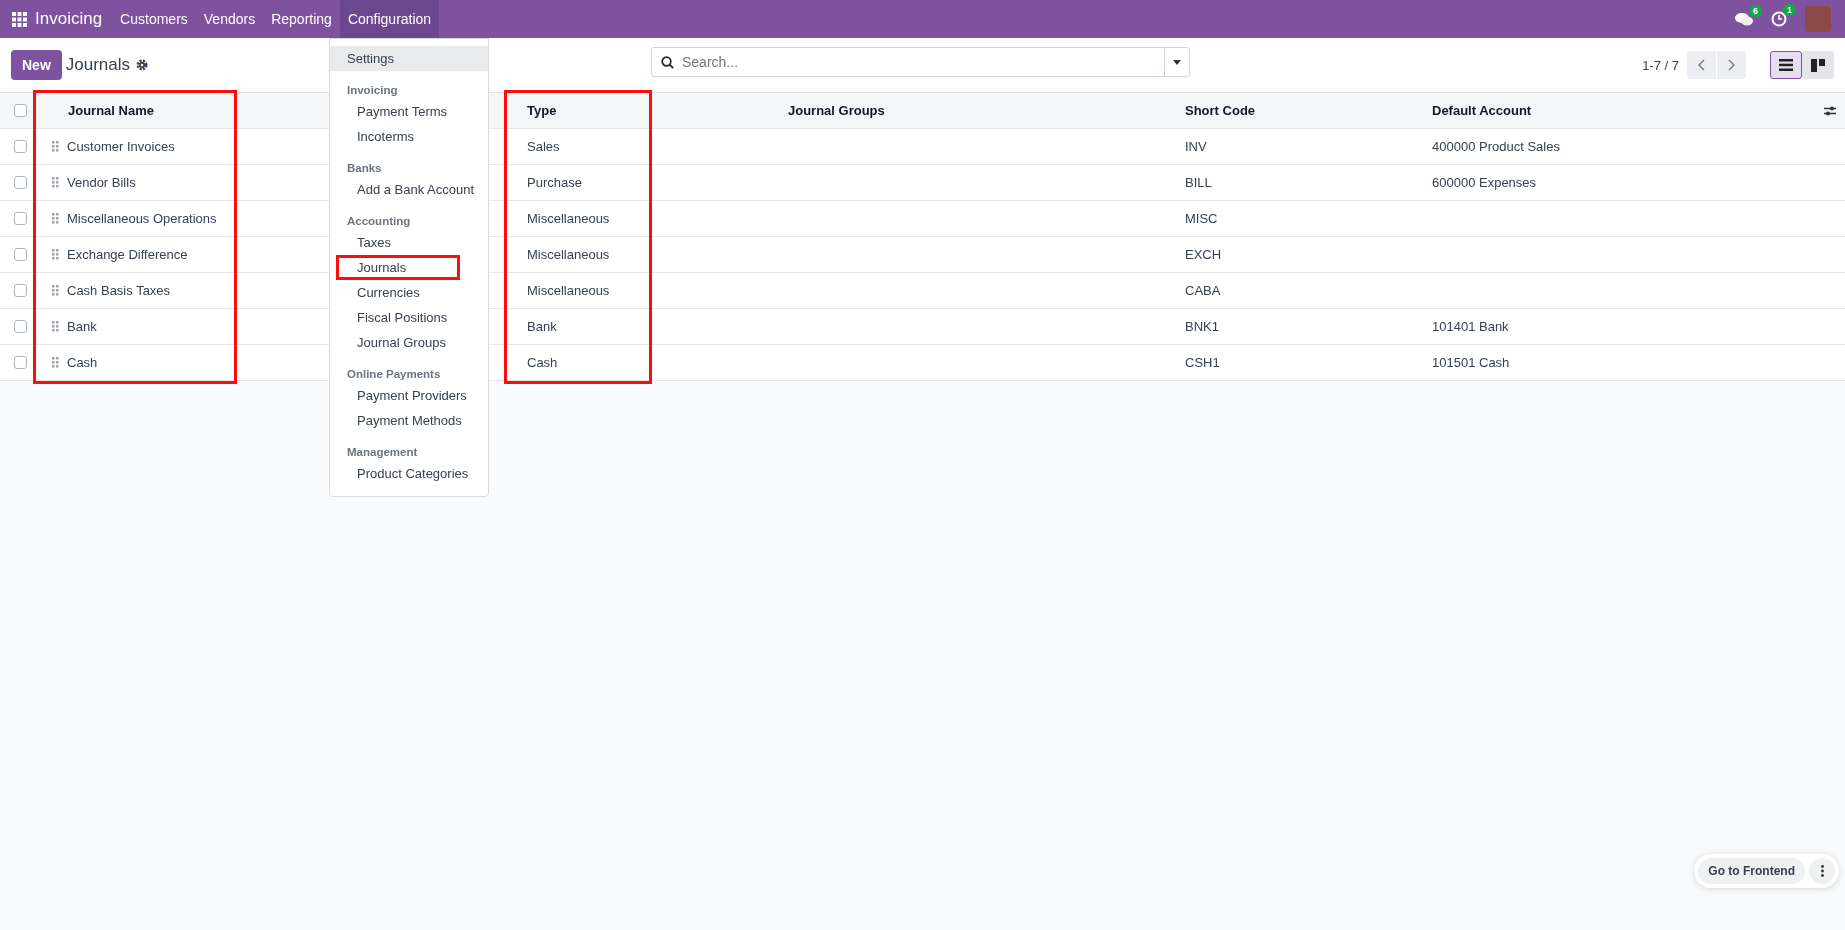 The width and height of the screenshot is (1845, 930). Describe the element at coordinates (1203, 290) in the screenshot. I see `table-cell: CABA` at that location.